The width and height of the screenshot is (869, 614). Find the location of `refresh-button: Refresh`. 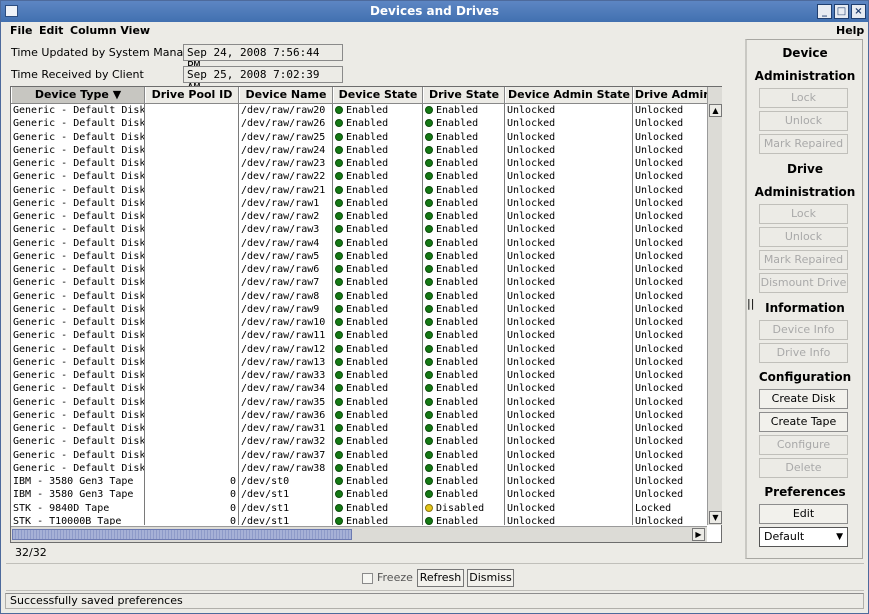

refresh-button: Refresh is located at coordinates (440, 578).